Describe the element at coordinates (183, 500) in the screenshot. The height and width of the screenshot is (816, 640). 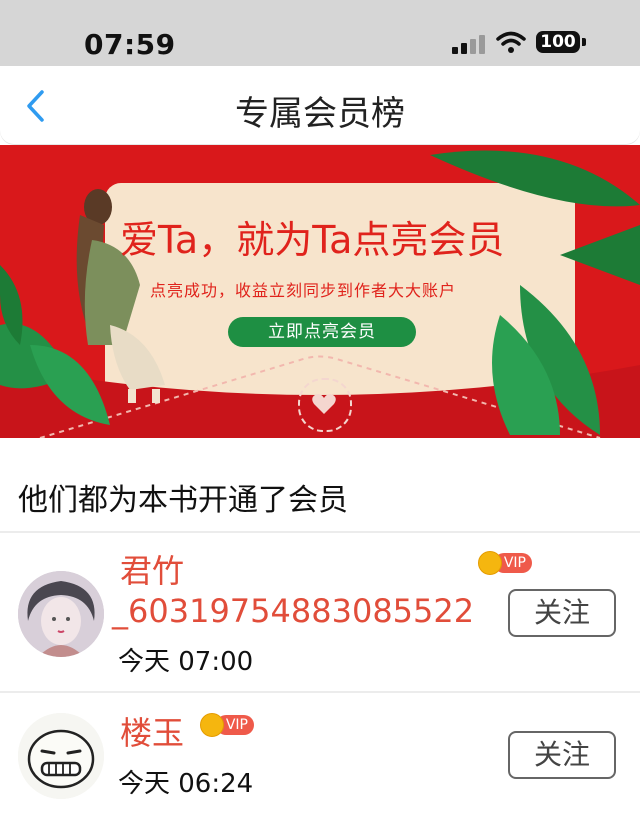
I see `section-title: 他们都为本书开通了会员` at that location.